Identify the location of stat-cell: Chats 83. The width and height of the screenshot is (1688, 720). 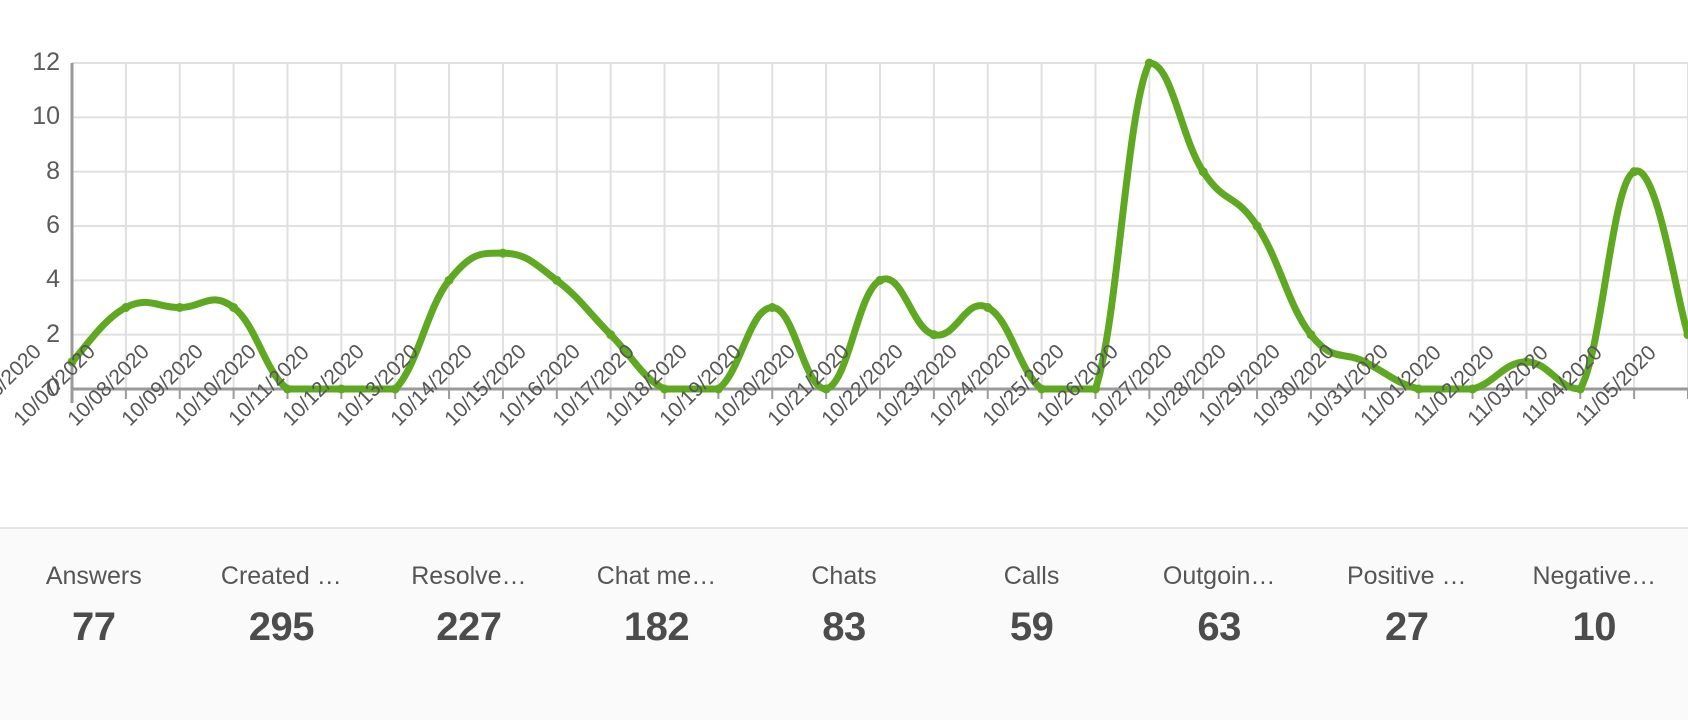
(844, 589).